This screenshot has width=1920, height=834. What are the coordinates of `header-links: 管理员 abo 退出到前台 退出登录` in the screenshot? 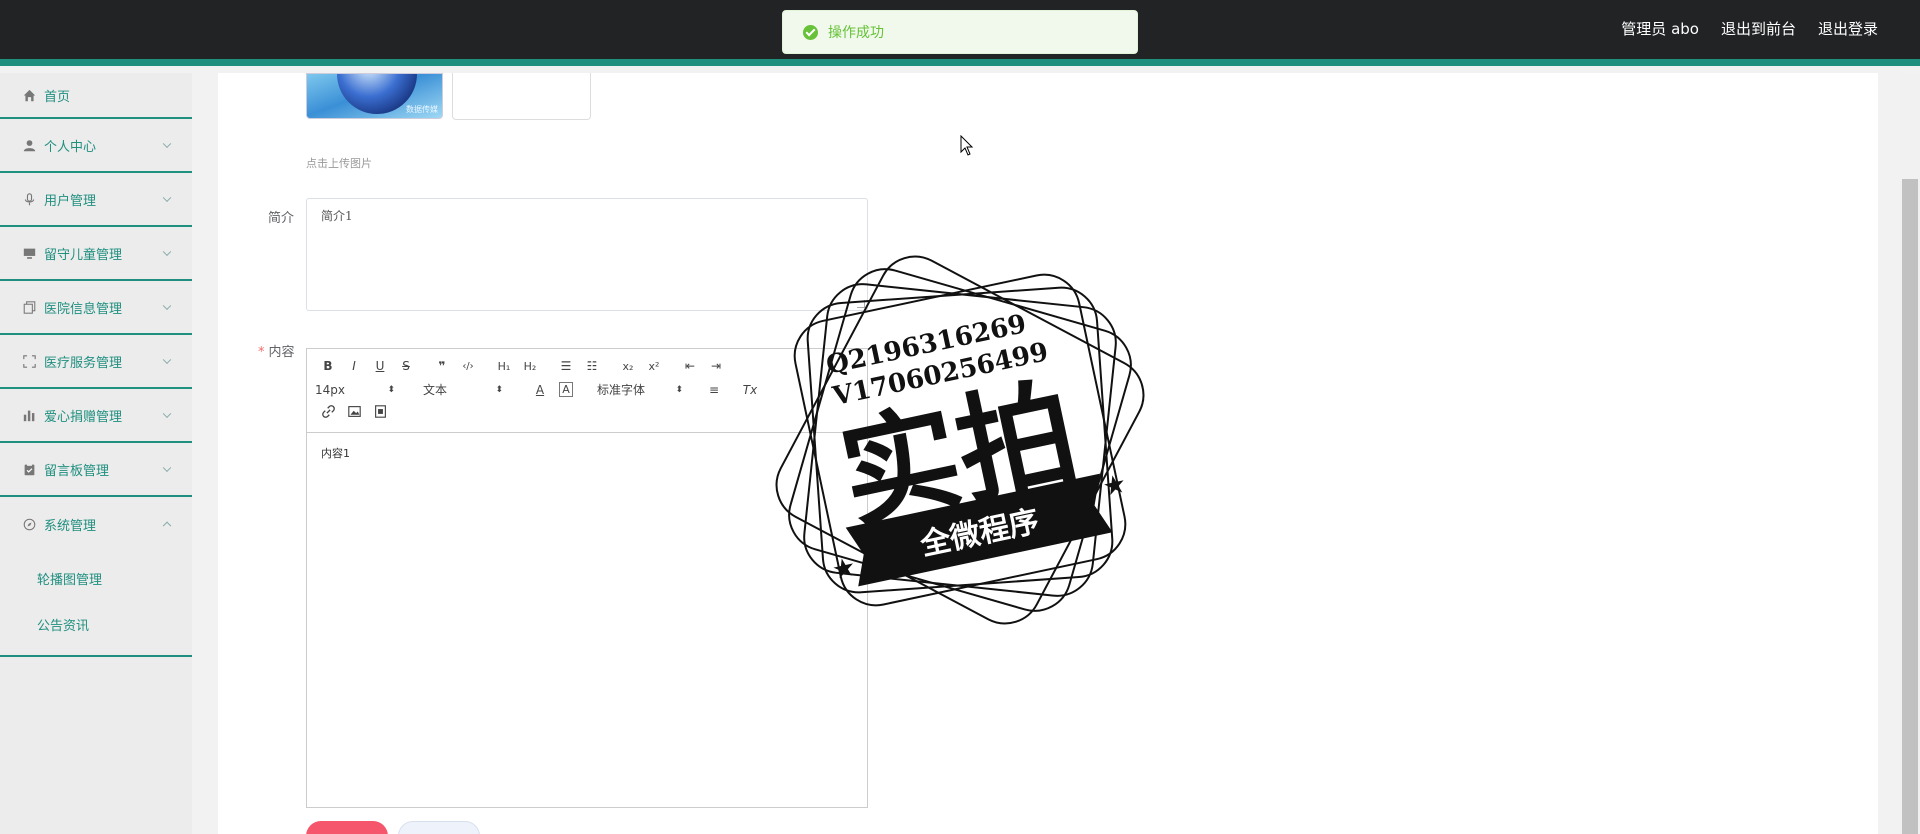 It's located at (1749, 28).